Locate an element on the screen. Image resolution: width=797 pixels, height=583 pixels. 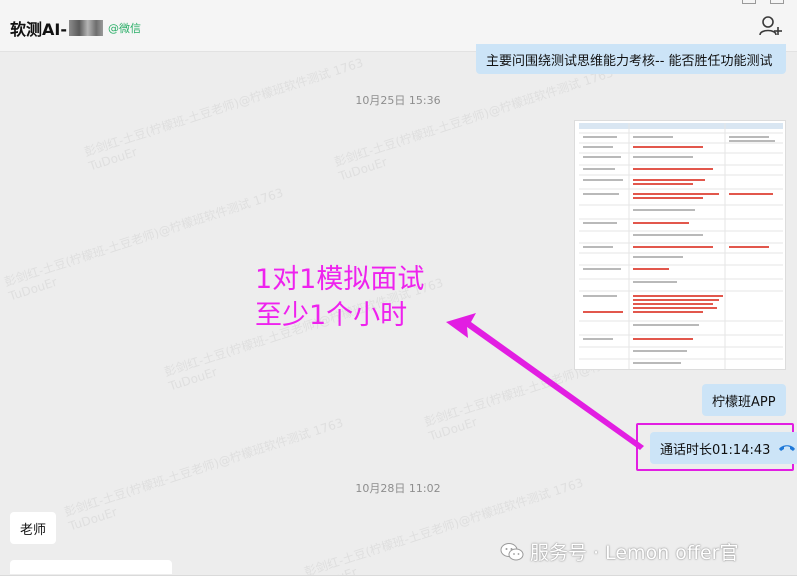
message-input-area is located at coordinates (398, 579).